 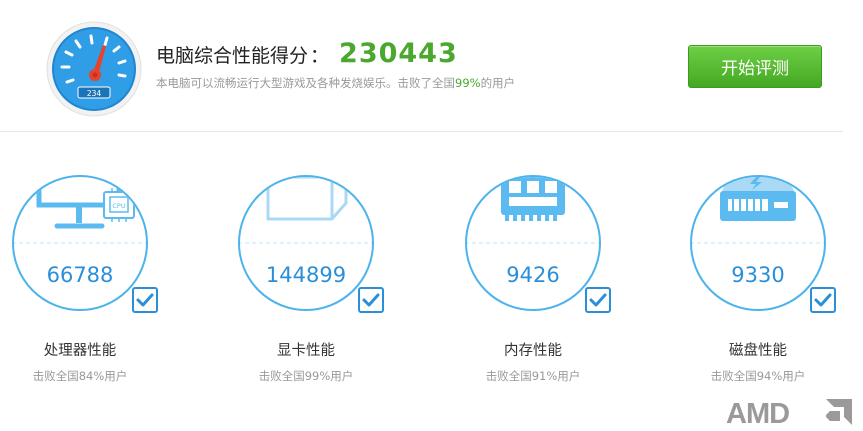 What do you see at coordinates (306, 243) in the screenshot?
I see `graphics-score-ring` at bounding box center [306, 243].